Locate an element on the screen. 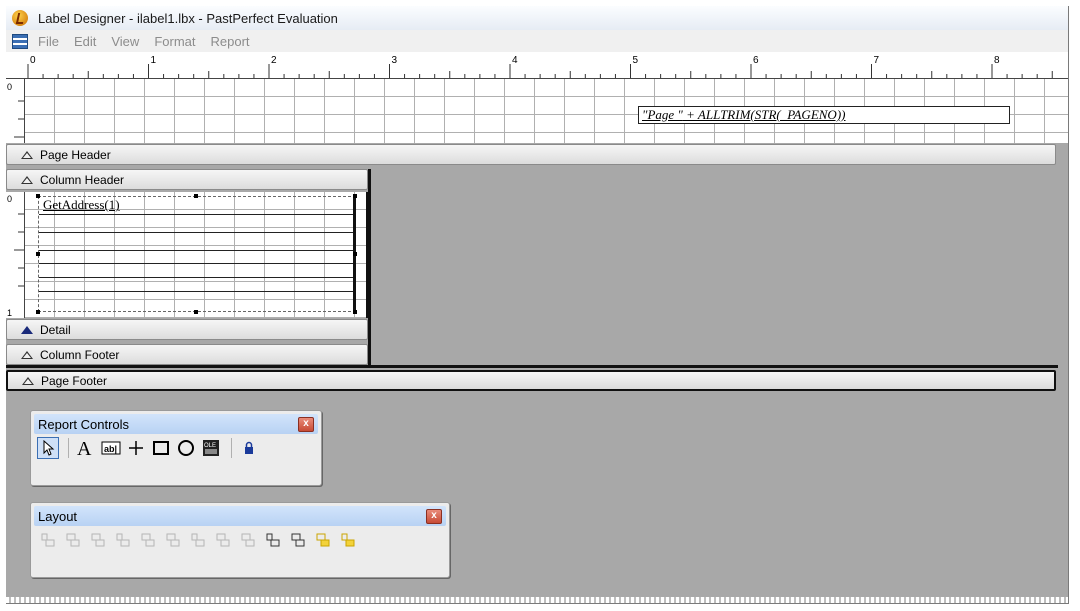  align-vertical-center-icon is located at coordinates (148, 540).